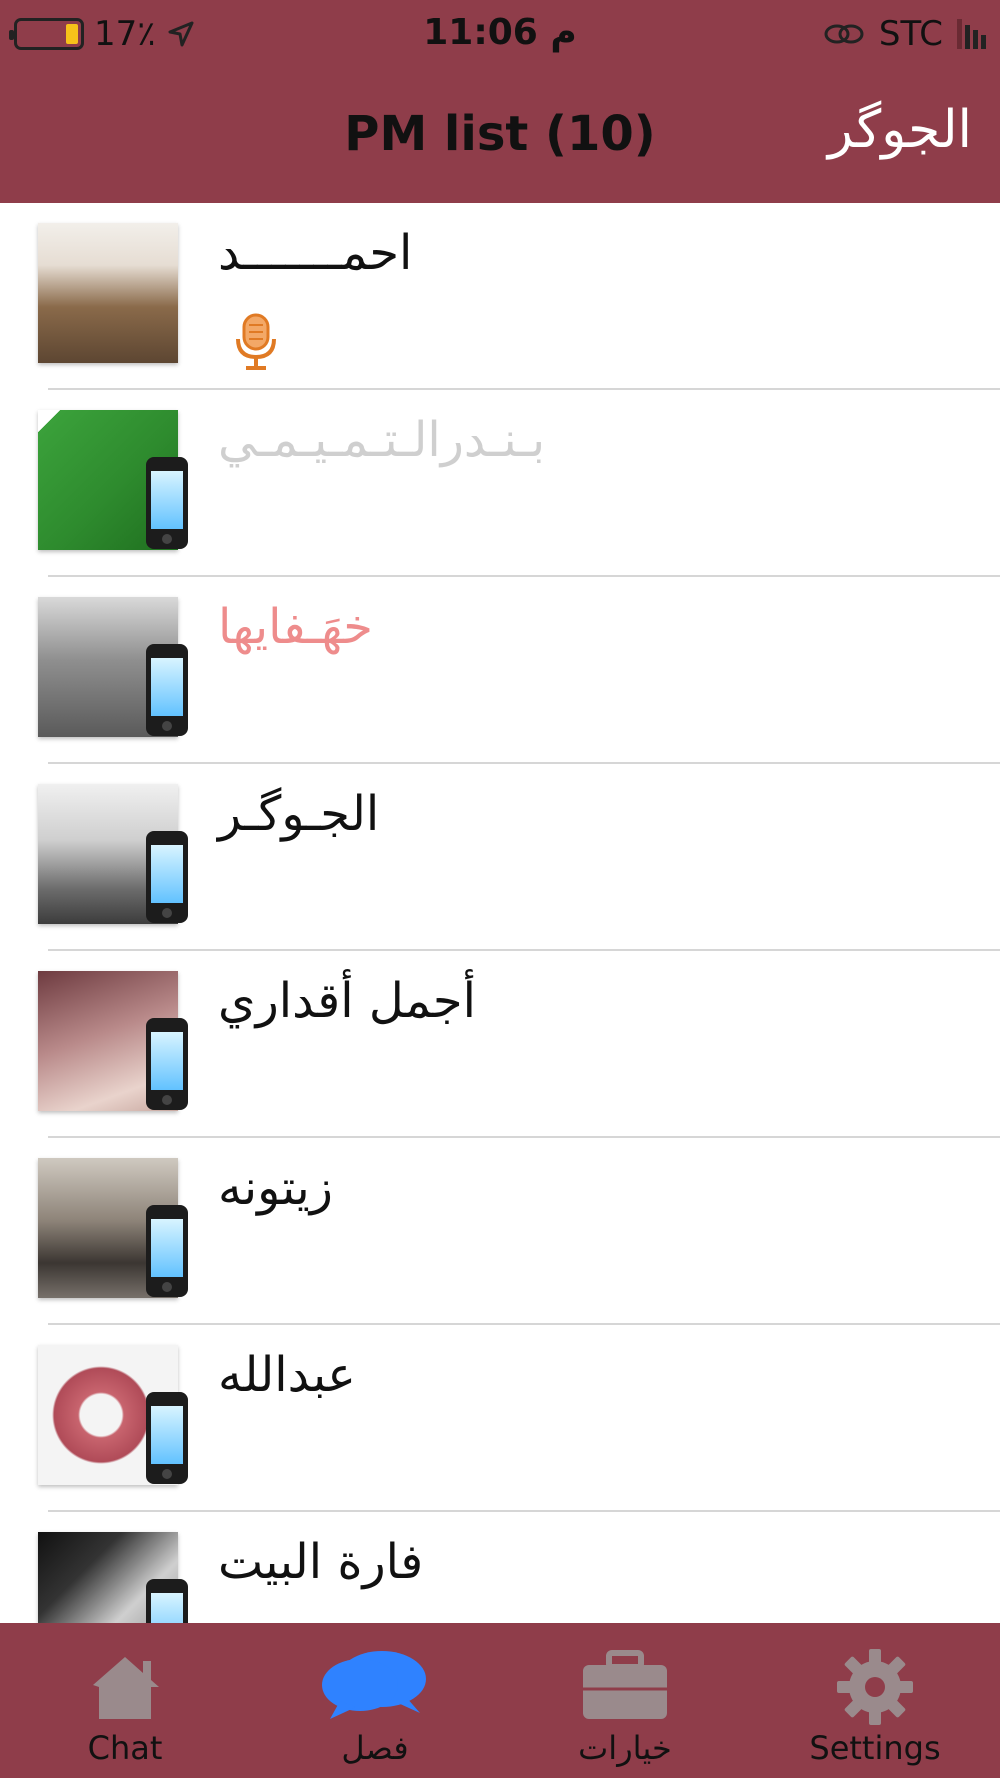  Describe the element at coordinates (519, 1231) in the screenshot. I see `list-item: زيتونه` at that location.